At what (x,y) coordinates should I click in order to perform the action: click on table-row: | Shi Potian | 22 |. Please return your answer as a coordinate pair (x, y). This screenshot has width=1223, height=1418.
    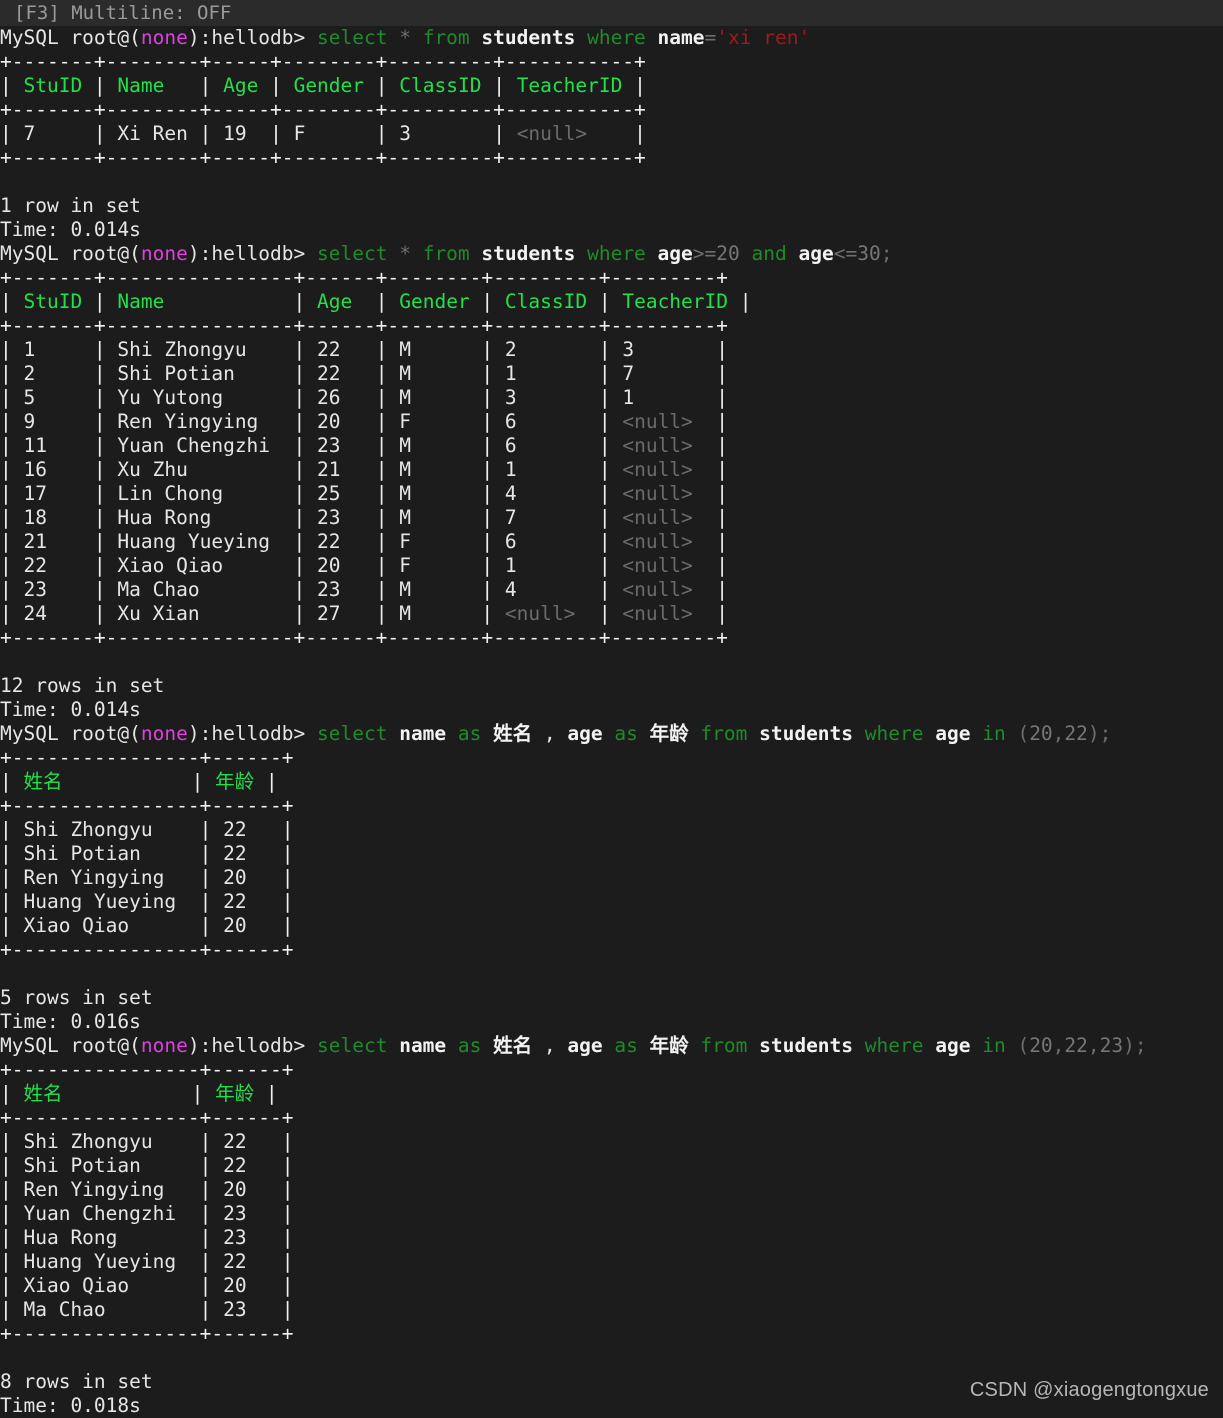
    Looking at the image, I should click on (611, 854).